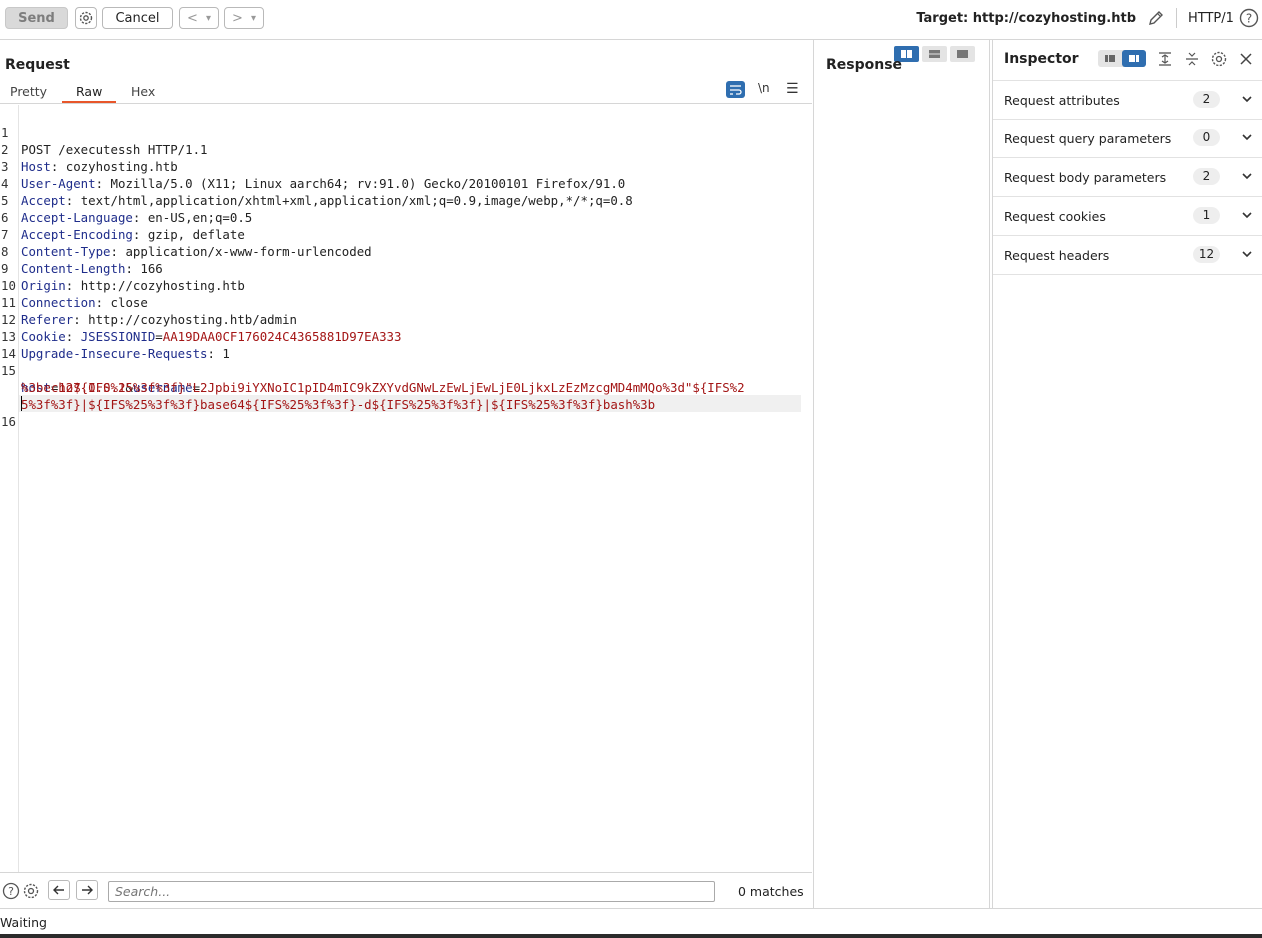 This screenshot has height=938, width=1262. Describe the element at coordinates (37, 65) in the screenshot. I see `request-title: Request` at that location.